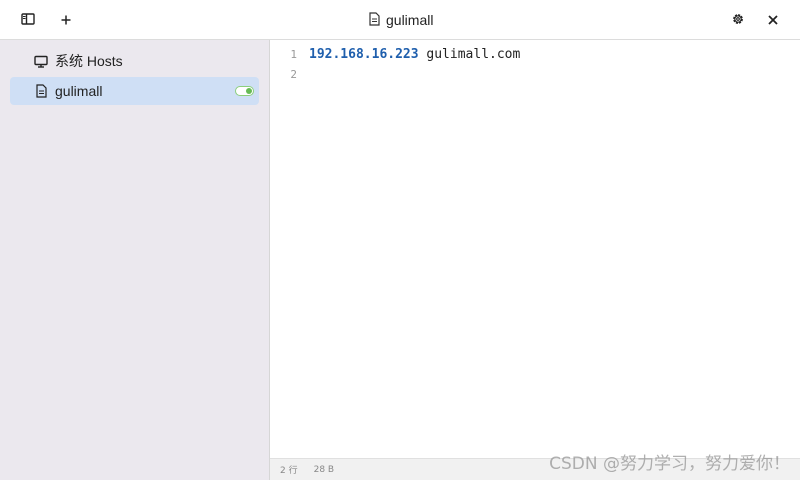 This screenshot has height=480, width=800. What do you see at coordinates (41, 61) in the screenshot?
I see `monitor-icon` at bounding box center [41, 61].